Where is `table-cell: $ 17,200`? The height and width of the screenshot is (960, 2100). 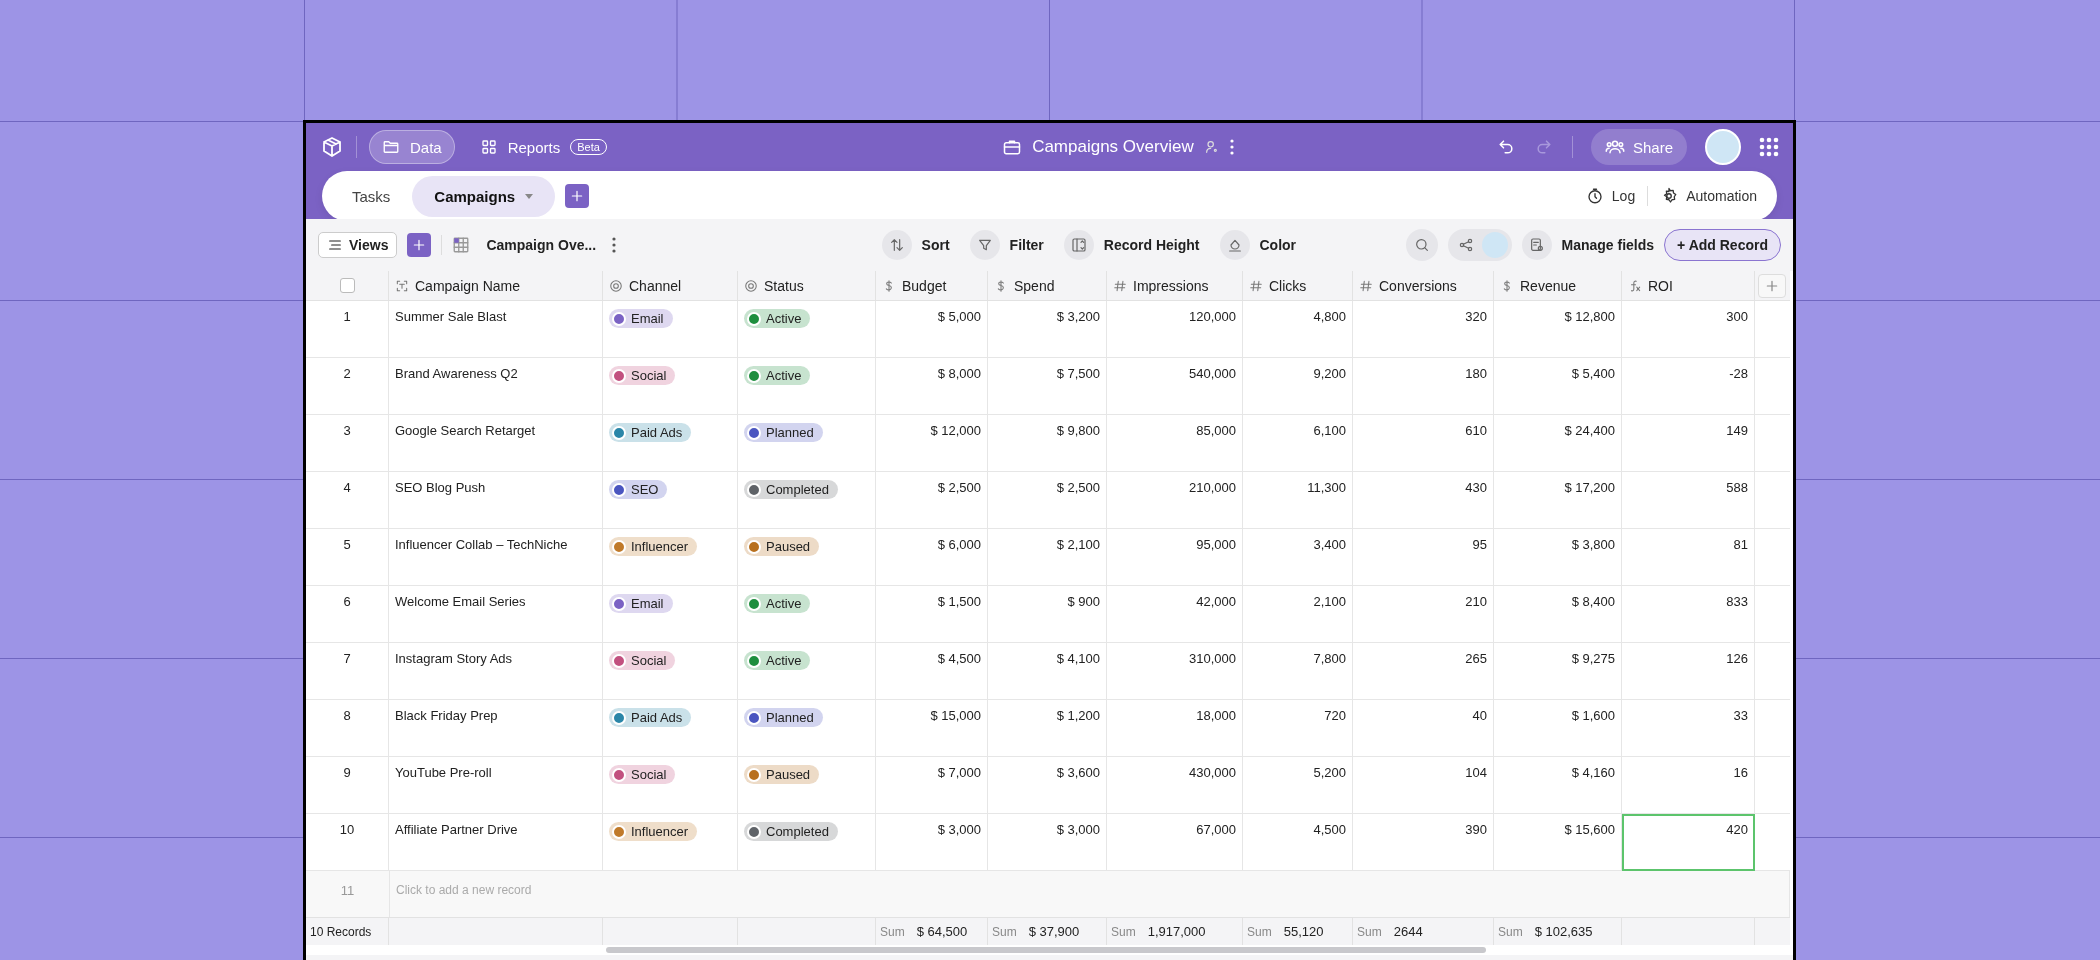
table-cell: $ 17,200 is located at coordinates (1558, 500).